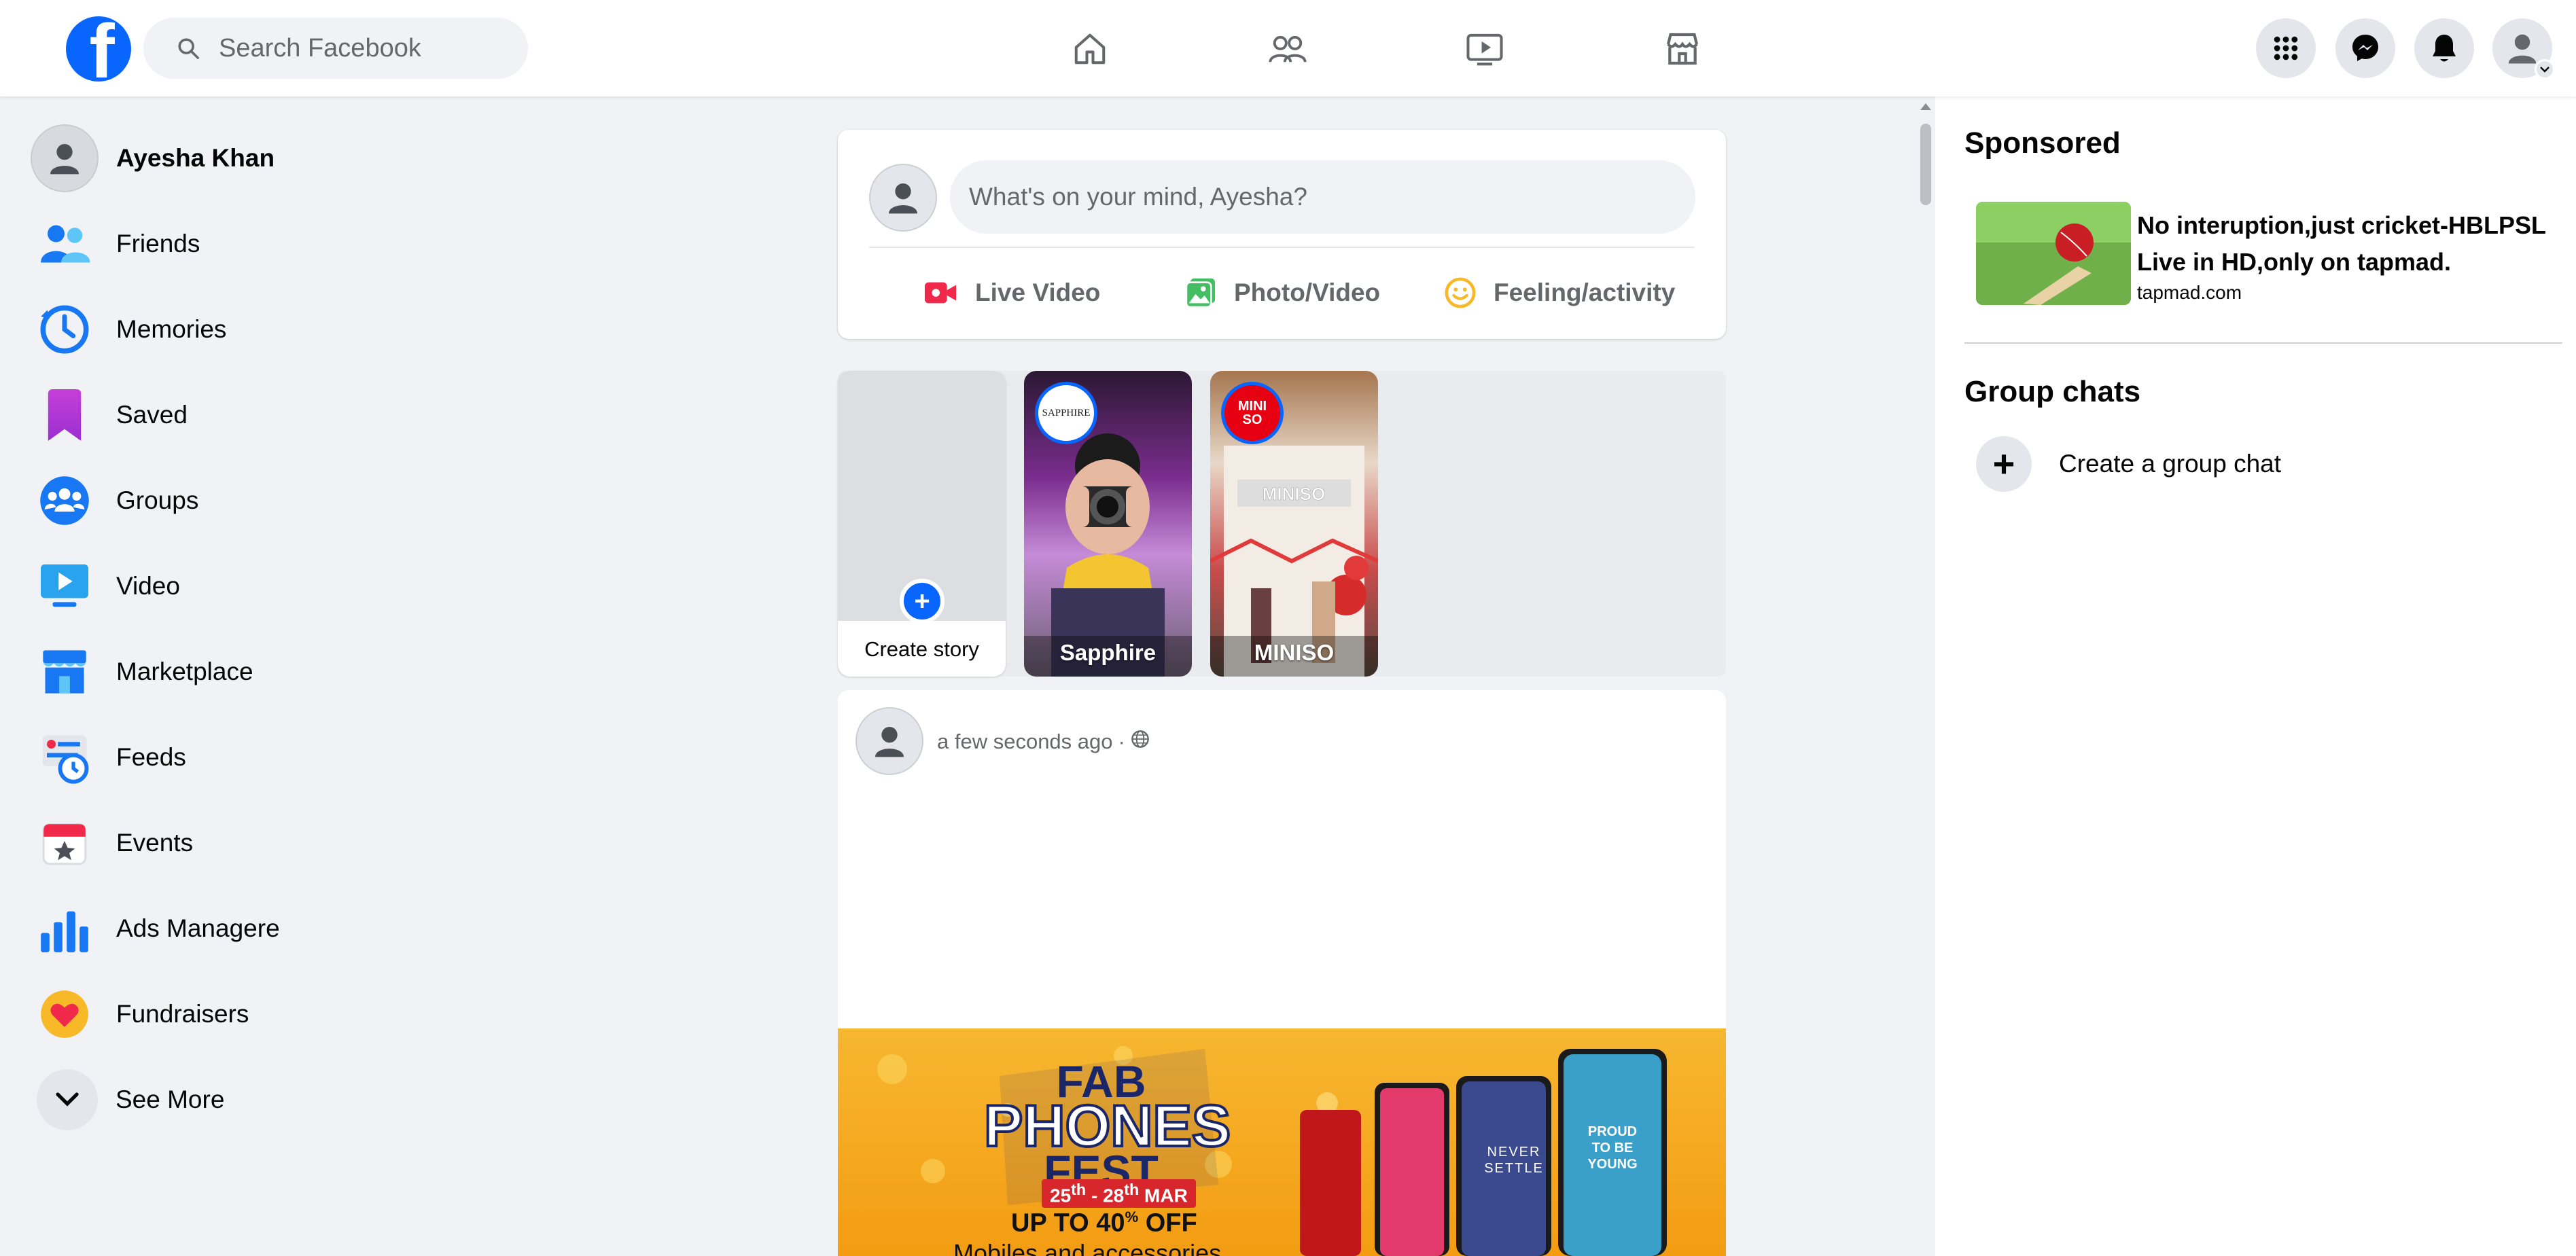  I want to click on date-start-suffix: th, so click(1079, 1189).